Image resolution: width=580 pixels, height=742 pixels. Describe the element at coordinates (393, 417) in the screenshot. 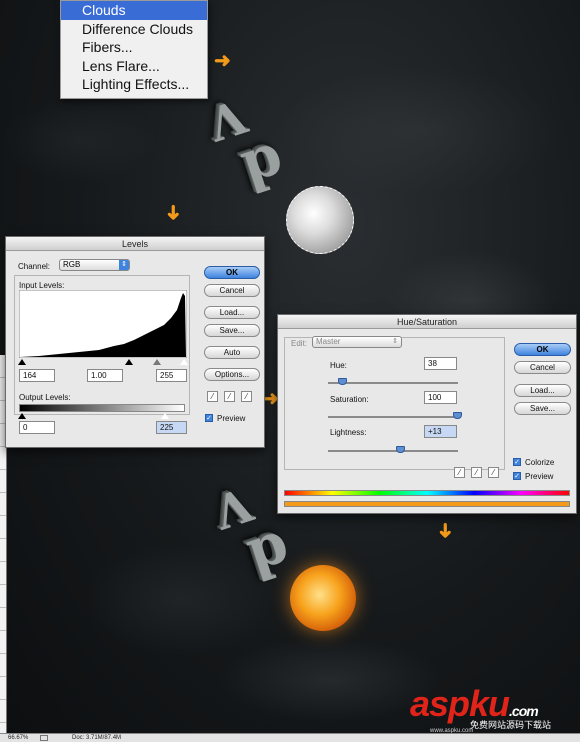

I see `saturation-slider-track` at that location.